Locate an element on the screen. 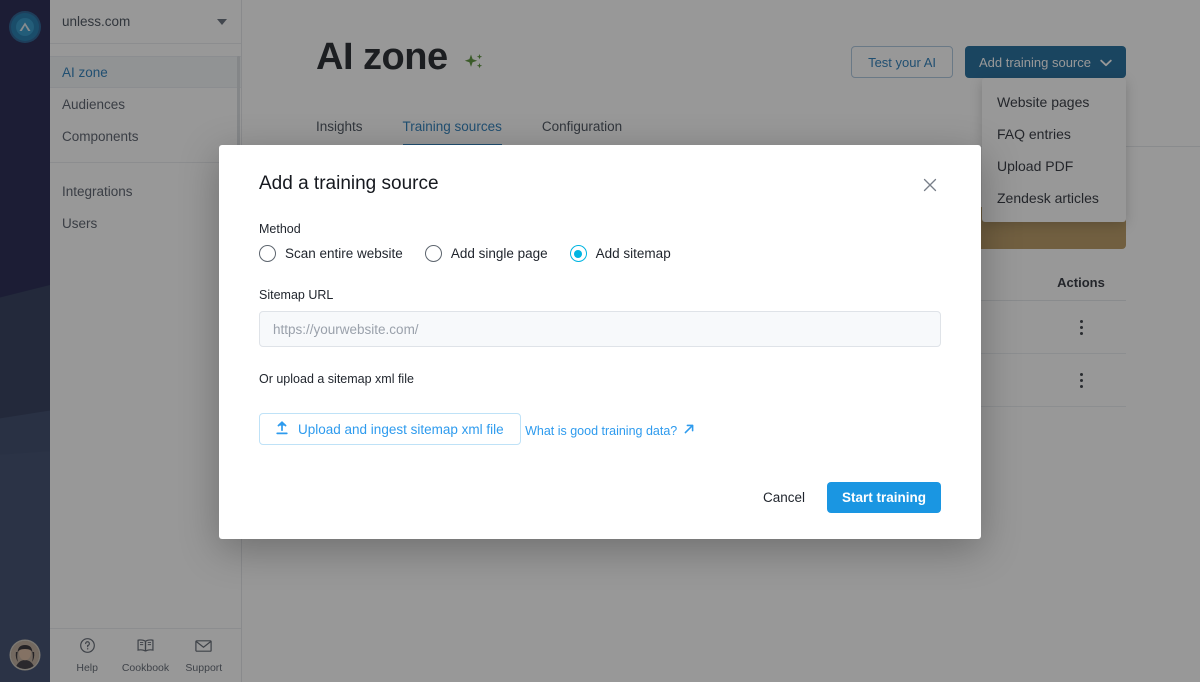 This screenshot has width=1200, height=682. modal-footer: Cancel Start training is located at coordinates (849, 497).